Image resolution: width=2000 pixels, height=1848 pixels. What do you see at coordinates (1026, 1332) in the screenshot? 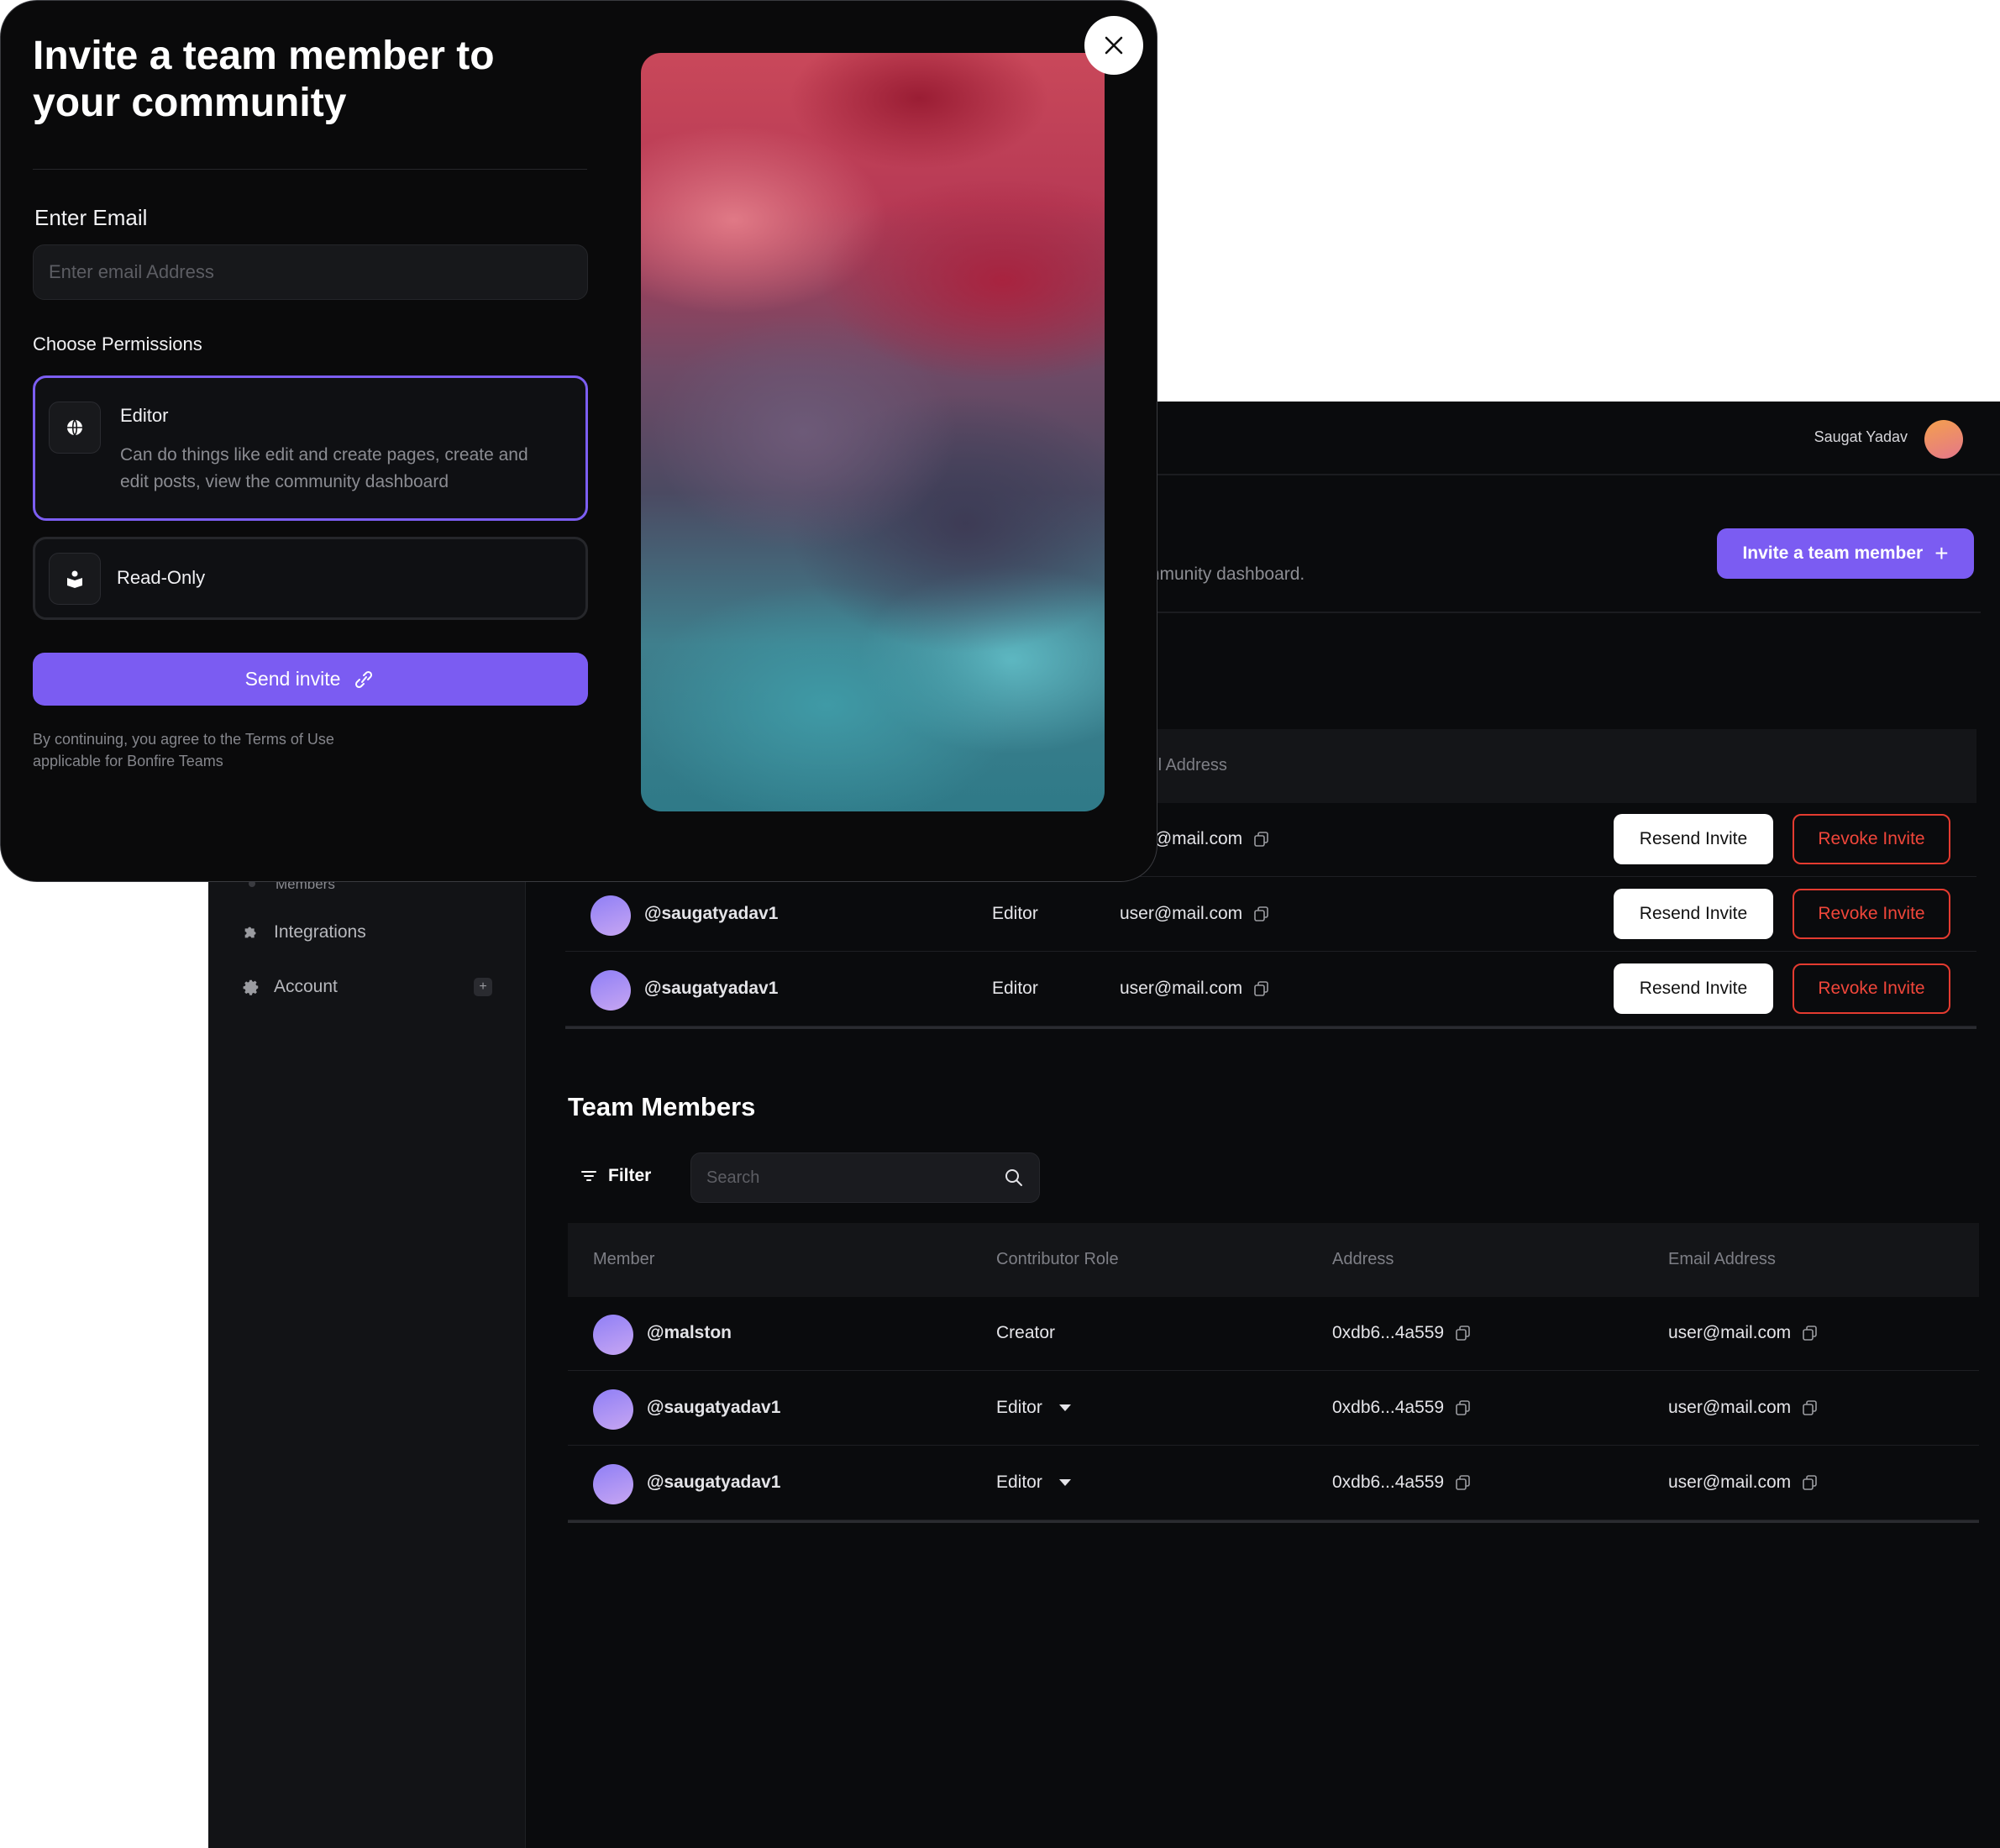
I see `member-role: Creator` at bounding box center [1026, 1332].